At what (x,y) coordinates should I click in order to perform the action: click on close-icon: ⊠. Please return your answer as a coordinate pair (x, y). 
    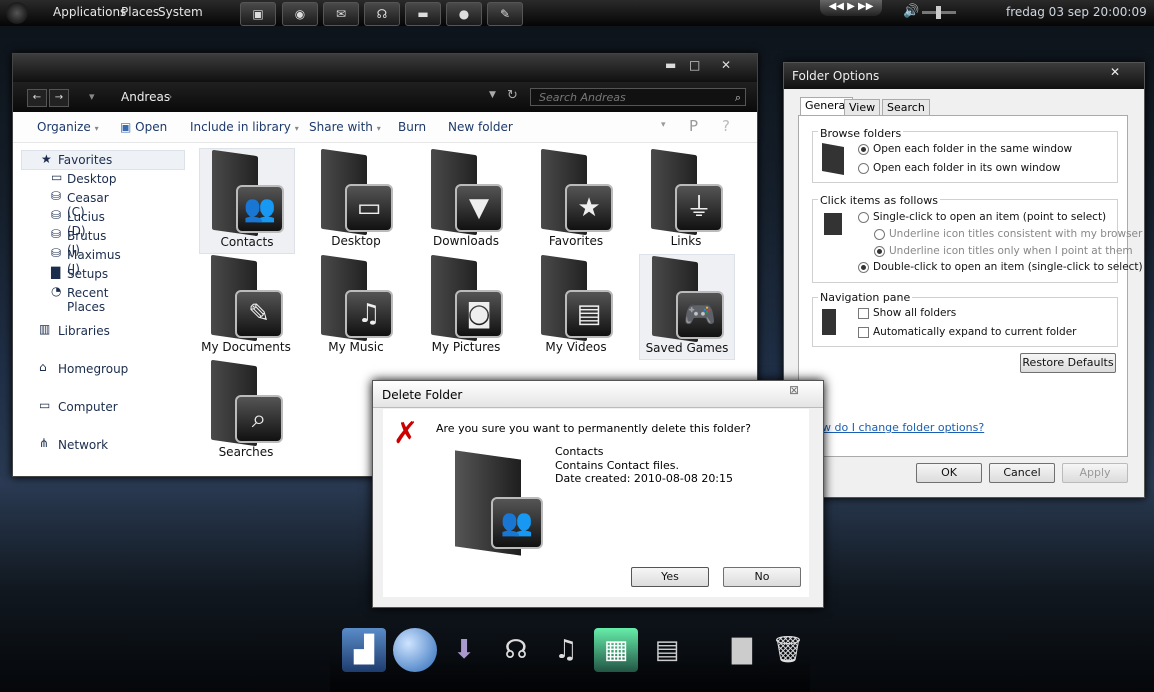
    Looking at the image, I should click on (794, 390).